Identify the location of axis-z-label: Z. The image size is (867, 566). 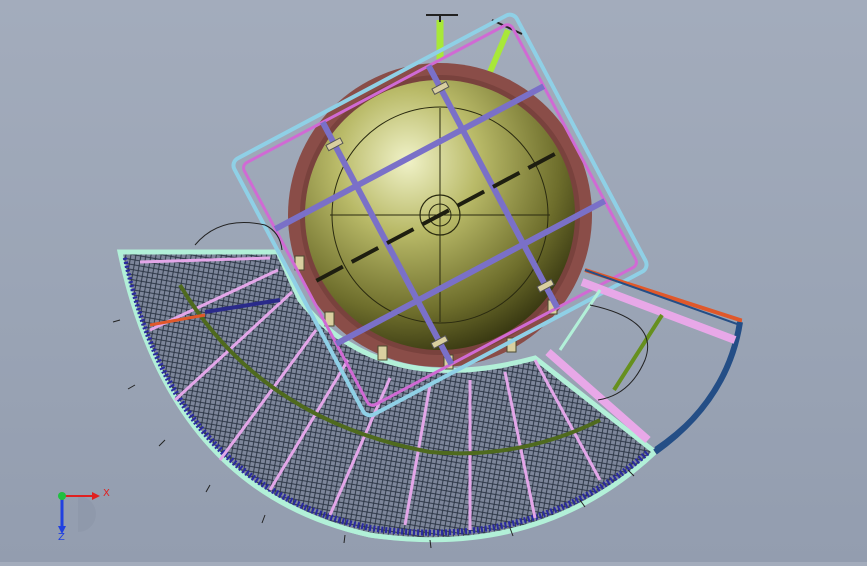
(61, 537).